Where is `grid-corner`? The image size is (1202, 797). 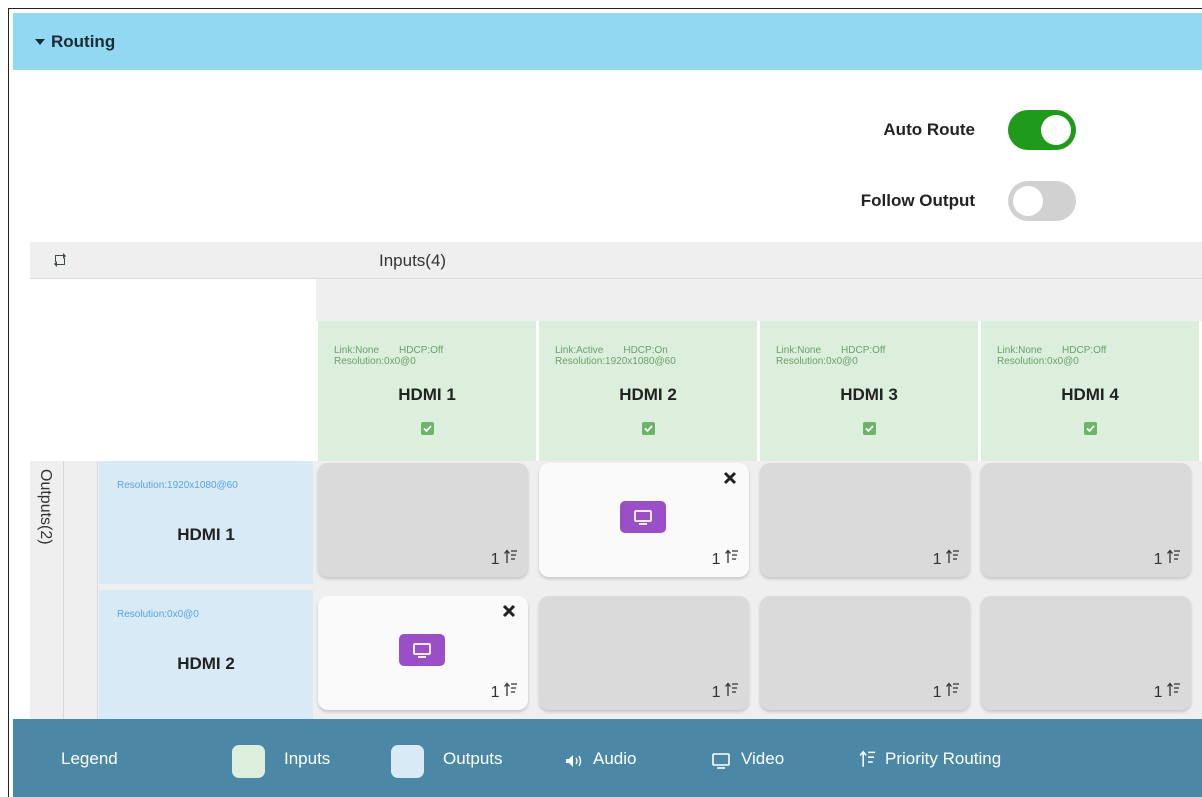
grid-corner is located at coordinates (173, 370).